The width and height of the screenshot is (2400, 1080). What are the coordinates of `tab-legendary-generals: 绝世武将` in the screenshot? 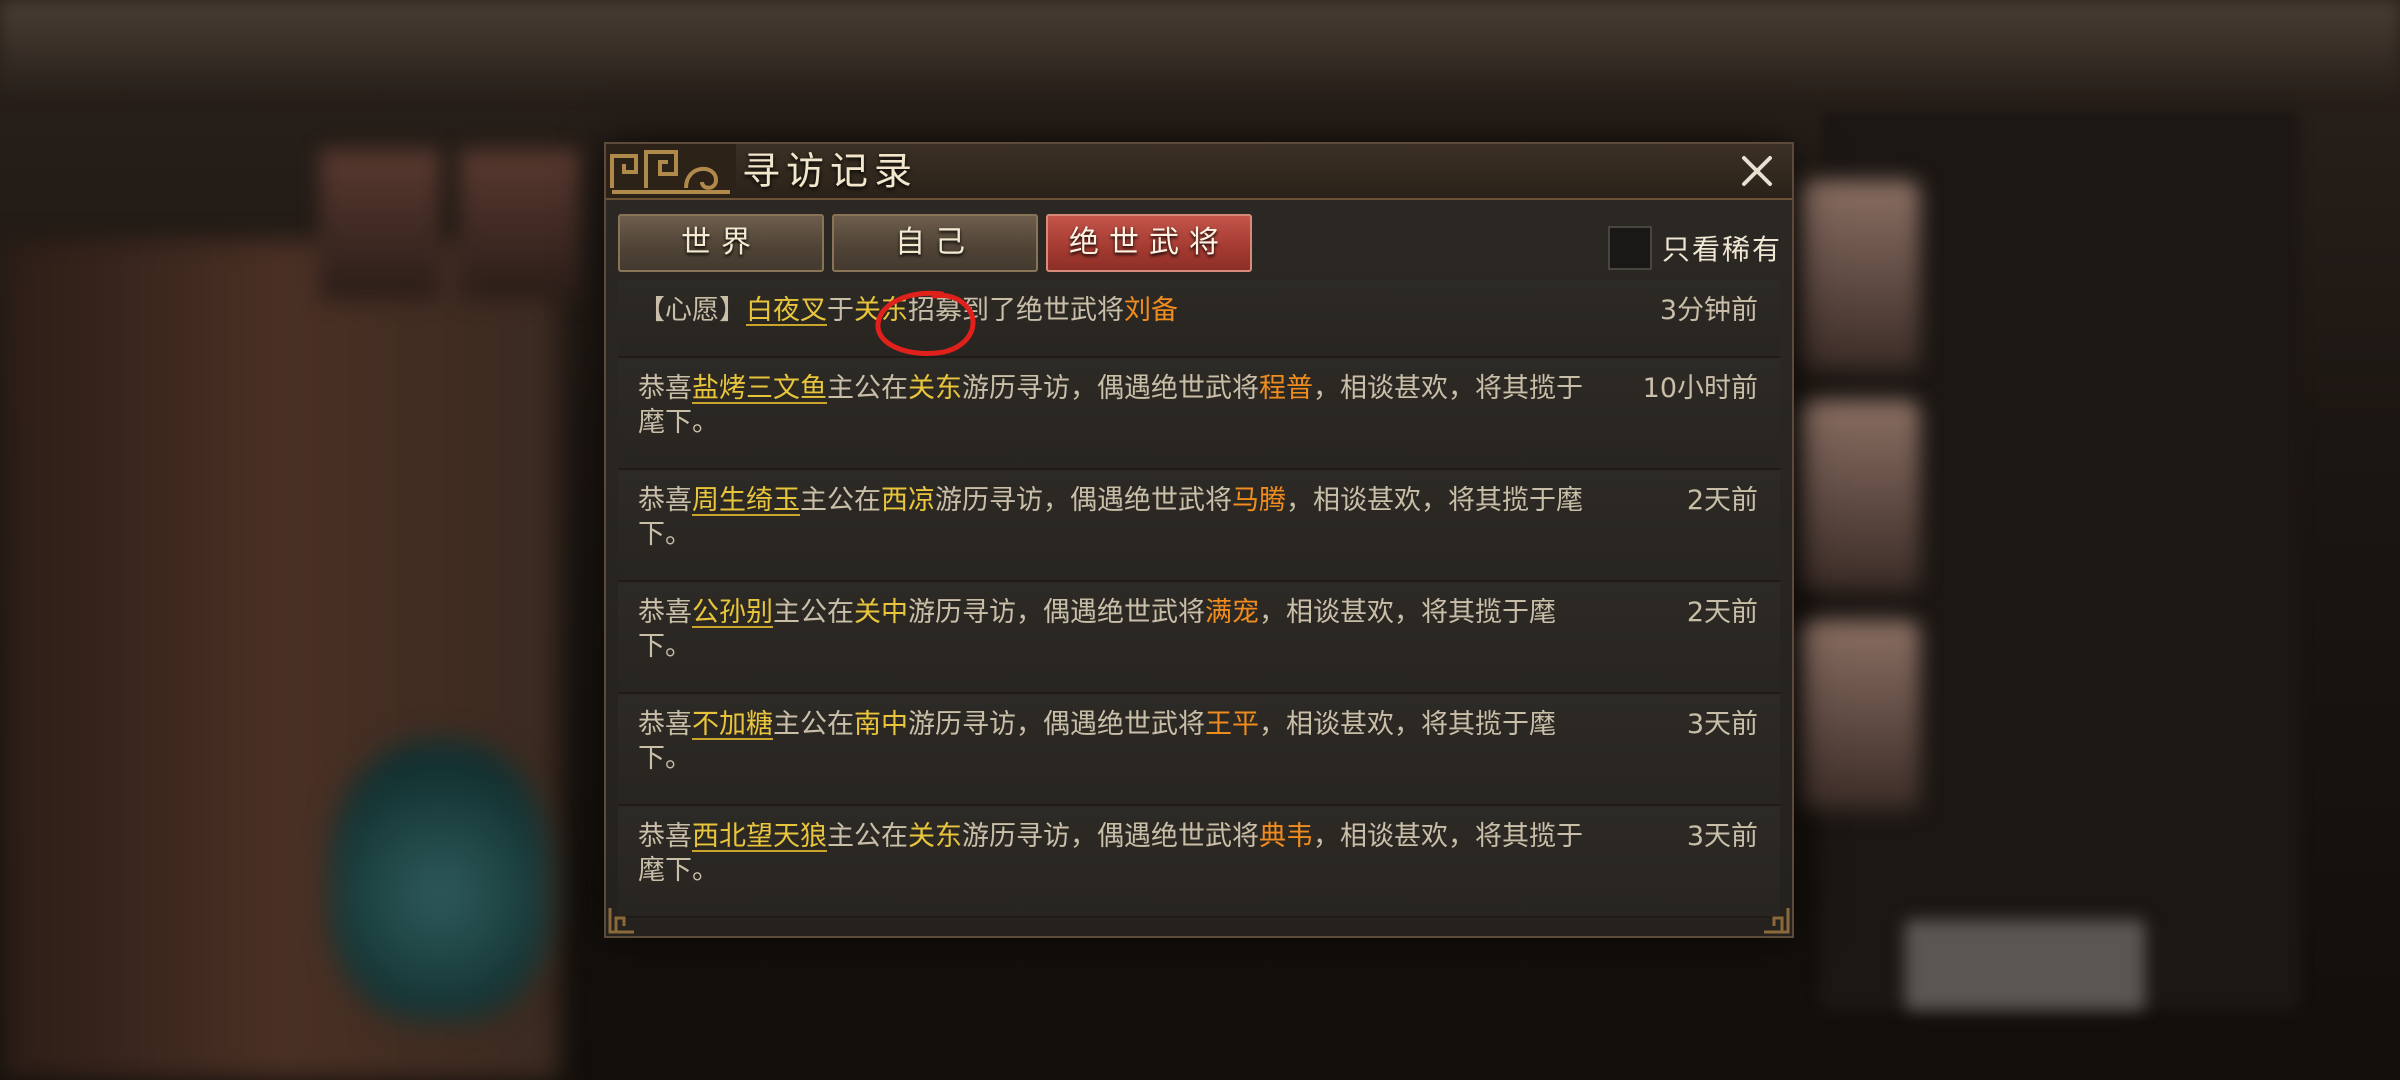 It's located at (1149, 243).